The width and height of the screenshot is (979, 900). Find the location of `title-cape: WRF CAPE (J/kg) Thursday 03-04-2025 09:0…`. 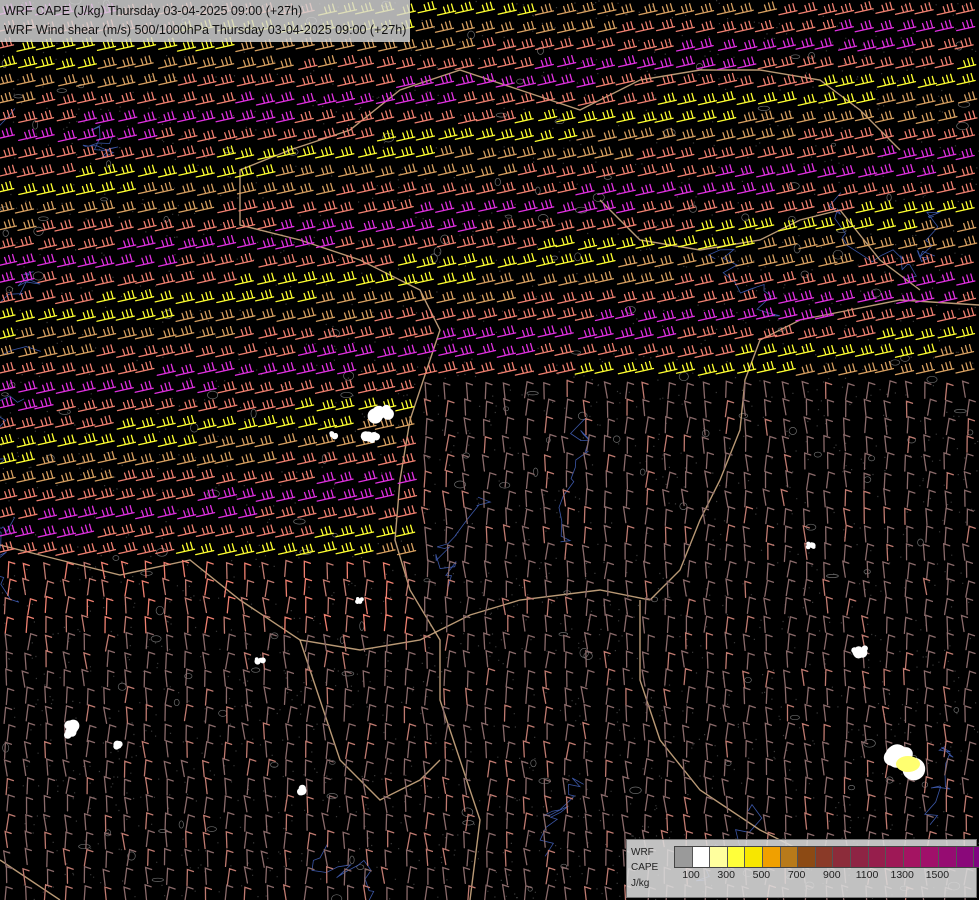

title-cape: WRF CAPE (J/kg) Thursday 03-04-2025 09:0… is located at coordinates (153, 11).